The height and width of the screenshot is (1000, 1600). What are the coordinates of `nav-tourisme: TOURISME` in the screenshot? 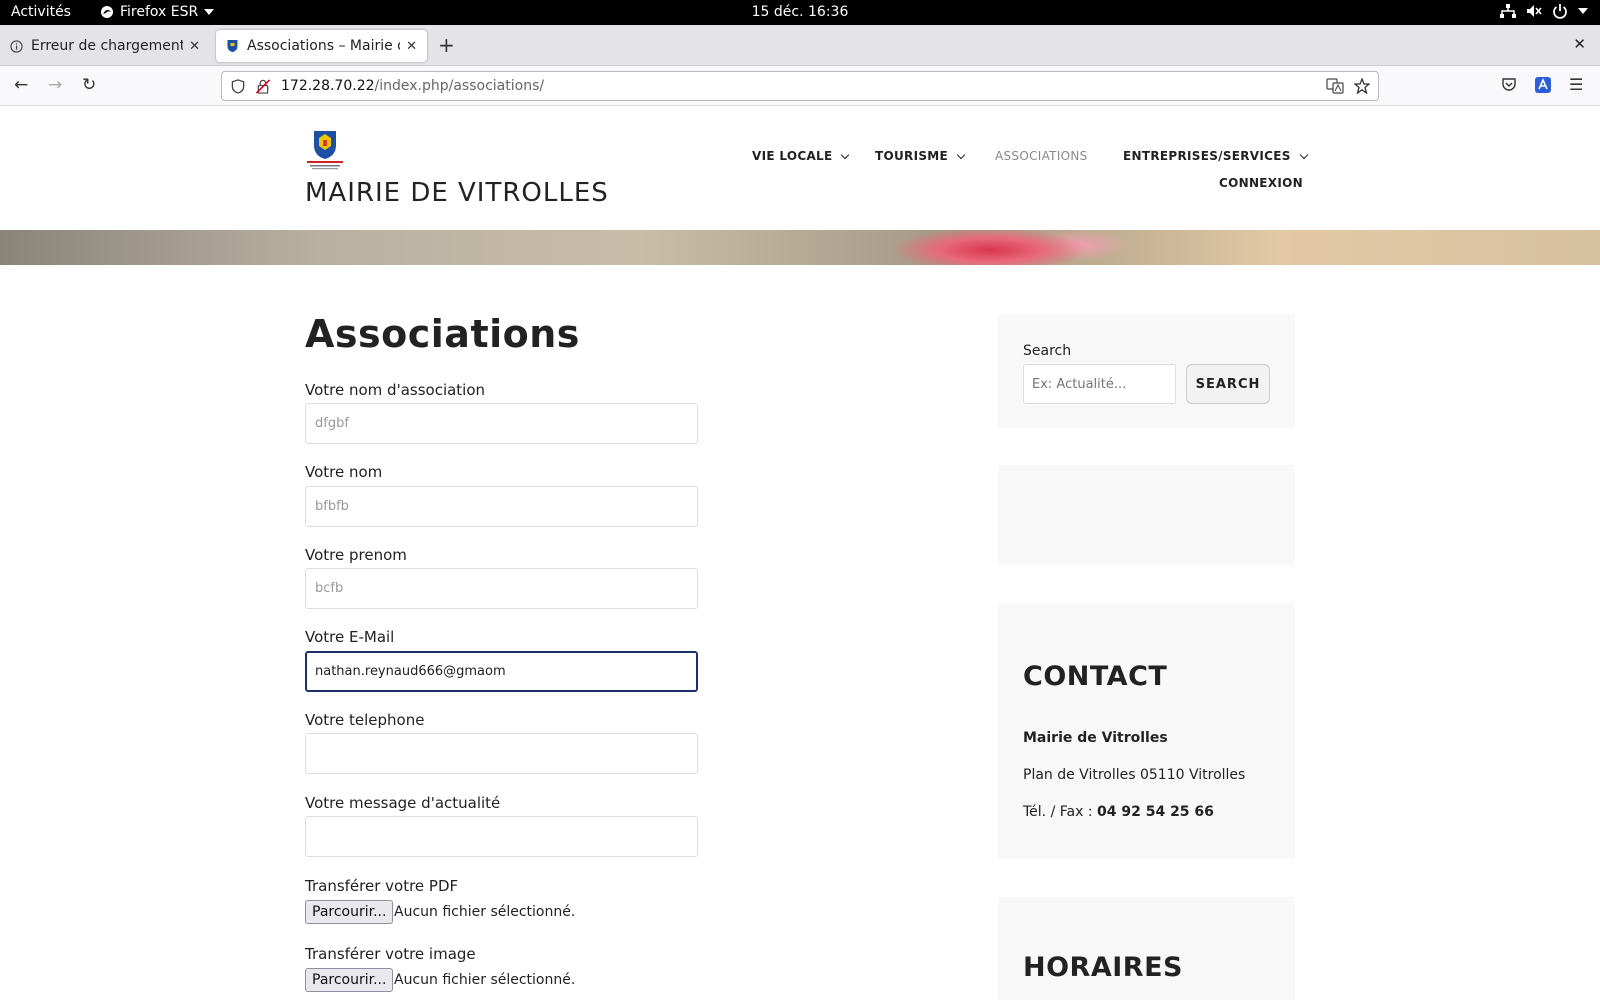 It's located at (920, 156).